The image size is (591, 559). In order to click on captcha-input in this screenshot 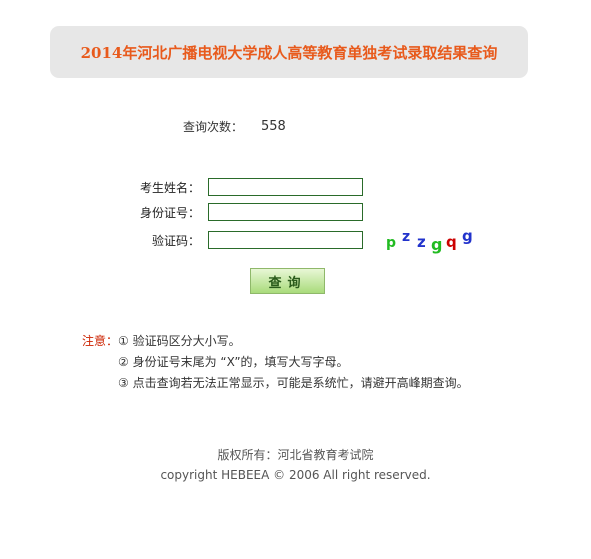, I will do `click(285, 240)`.